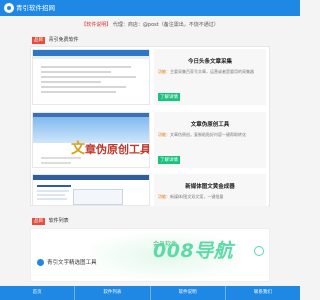 Image resolution: width=320 pixels, height=300 pixels. I want to click on app-thumbnail: 文章伪原创工具, so click(91, 140).